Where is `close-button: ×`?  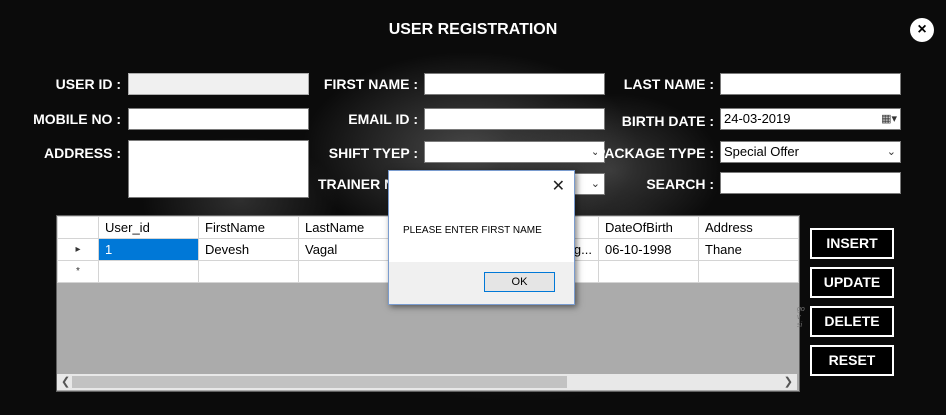 close-button: × is located at coordinates (922, 30).